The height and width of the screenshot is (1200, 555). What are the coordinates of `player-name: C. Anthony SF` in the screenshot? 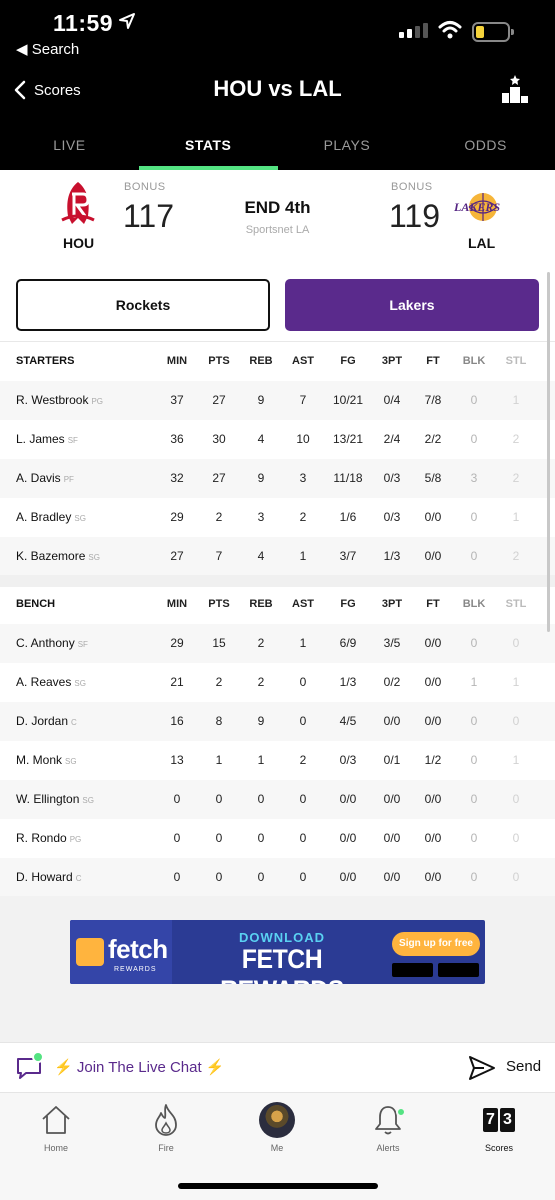 It's located at (52, 644).